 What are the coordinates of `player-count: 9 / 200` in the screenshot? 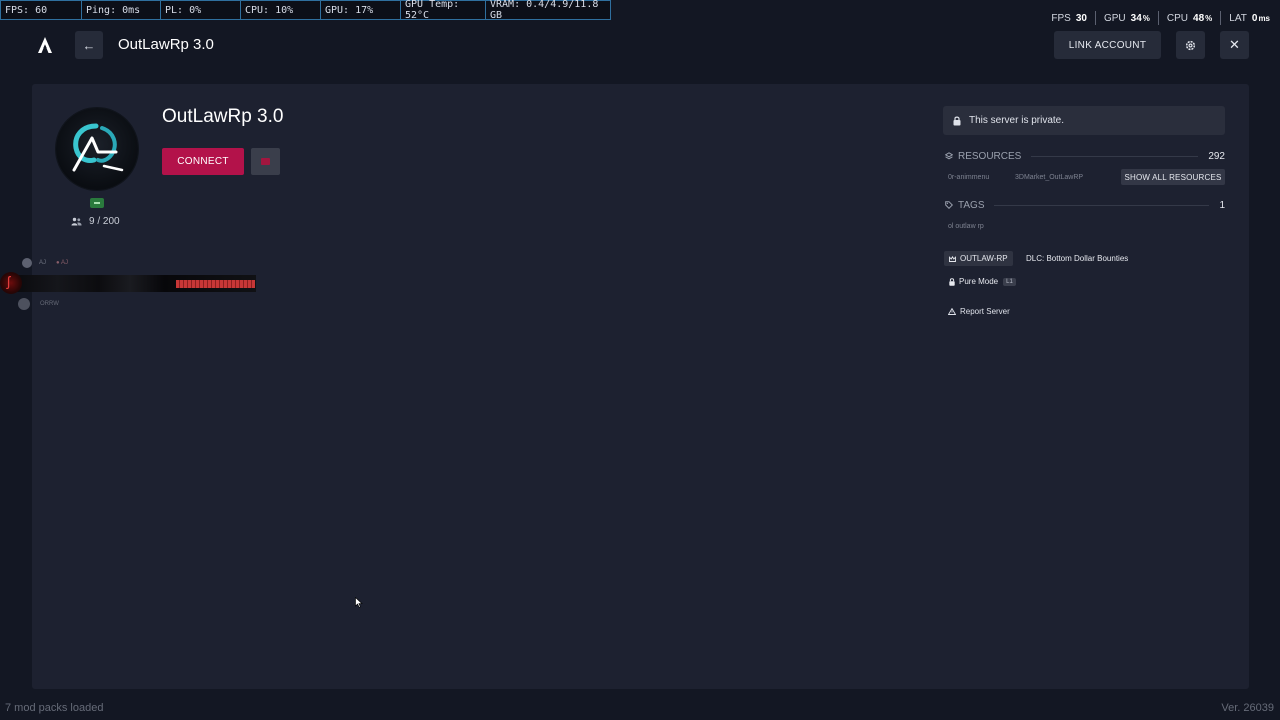 It's located at (95, 221).